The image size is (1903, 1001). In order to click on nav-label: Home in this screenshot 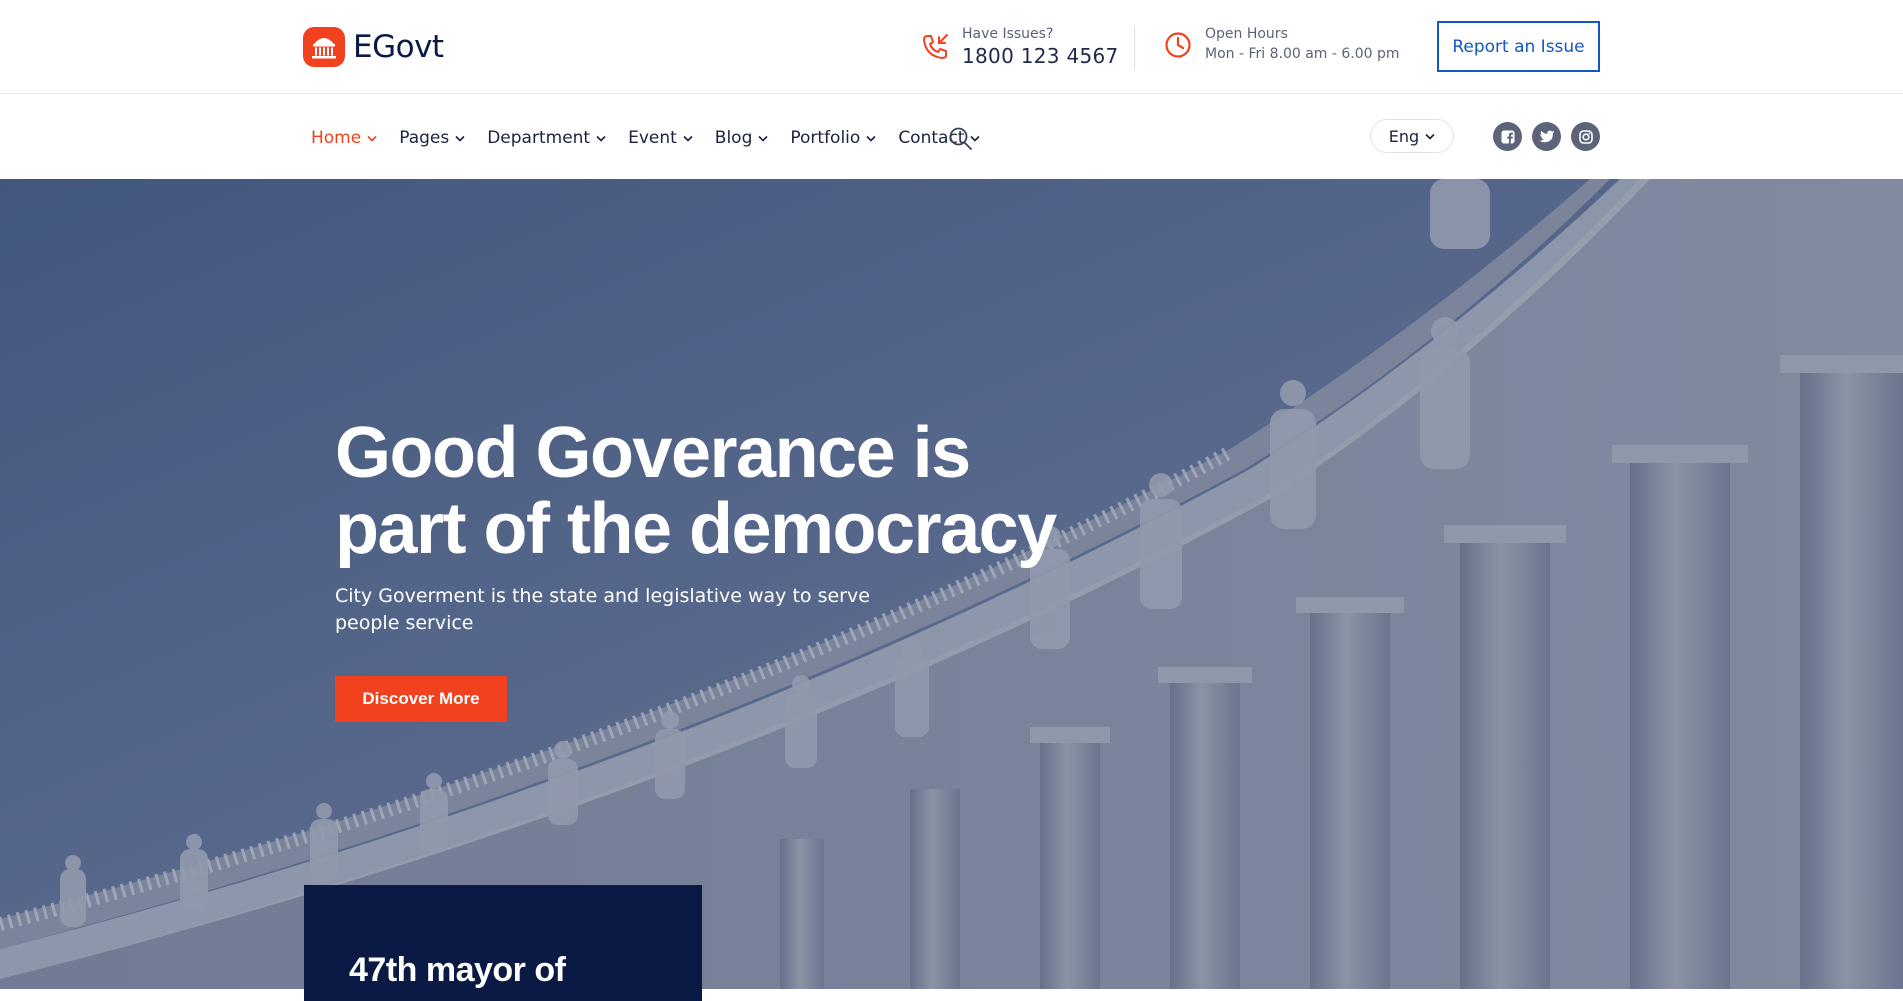, I will do `click(336, 138)`.